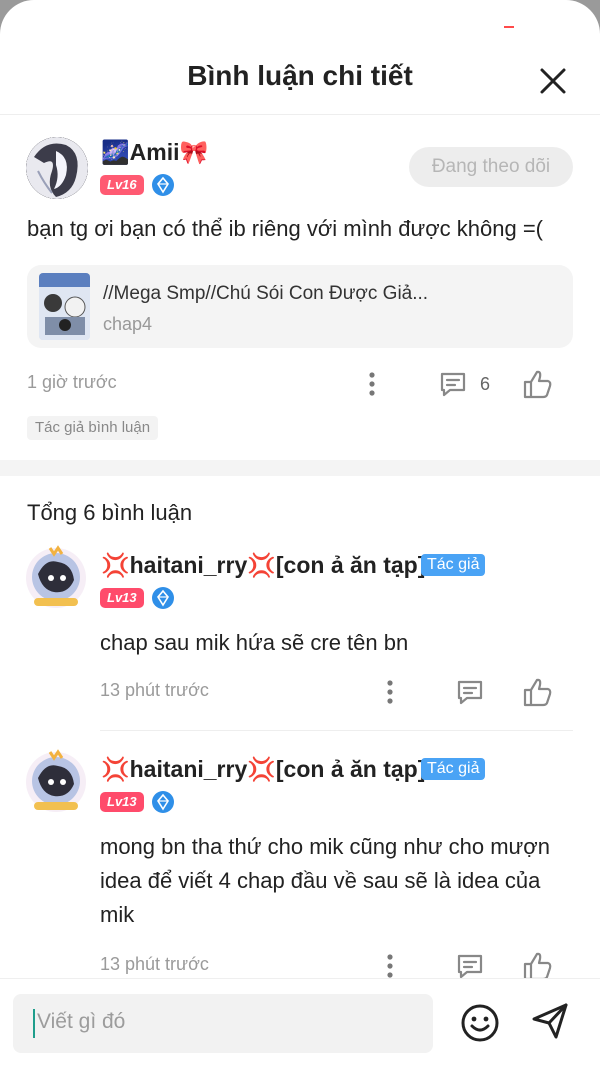  I want to click on comment-input-placeholder: Viết gì đó, so click(81, 1021).